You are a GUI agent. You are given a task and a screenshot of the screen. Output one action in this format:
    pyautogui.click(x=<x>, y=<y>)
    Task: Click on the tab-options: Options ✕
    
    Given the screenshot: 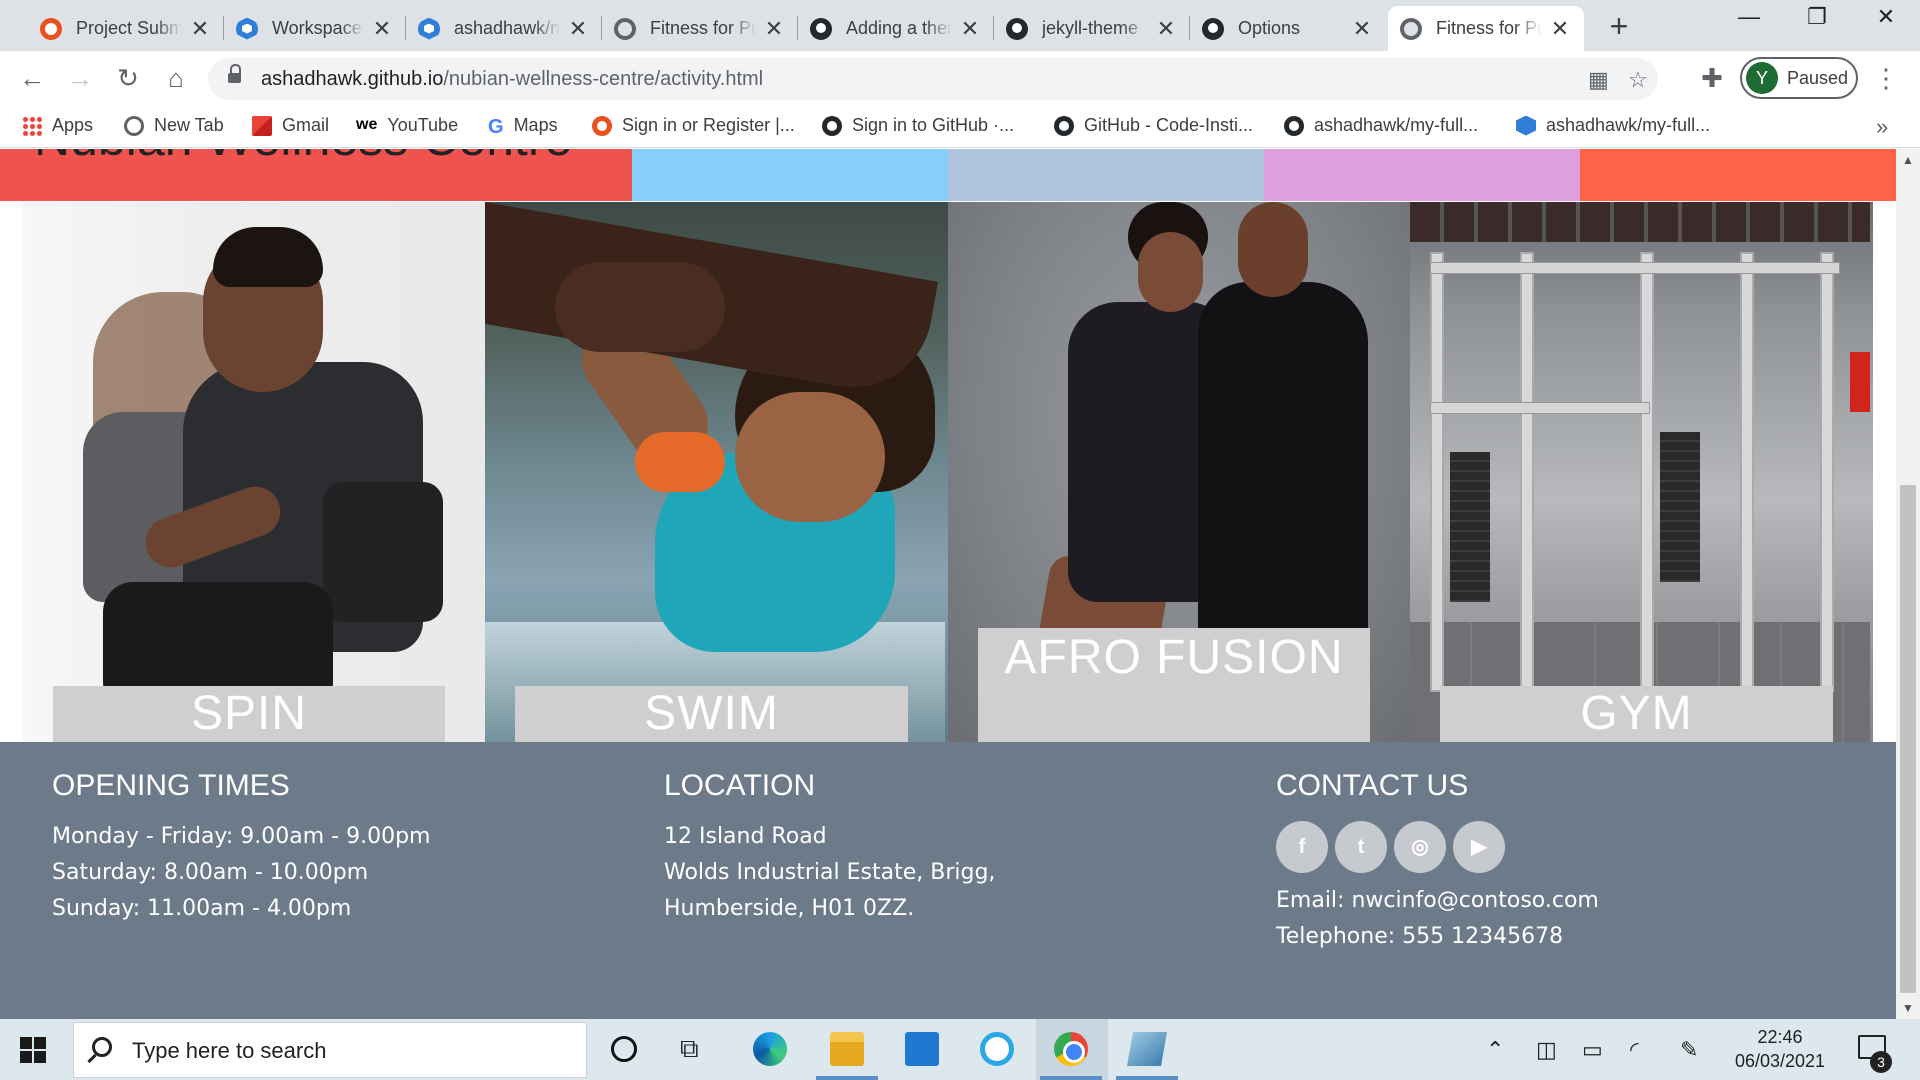 What is the action you would take?
    pyautogui.click(x=1288, y=28)
    